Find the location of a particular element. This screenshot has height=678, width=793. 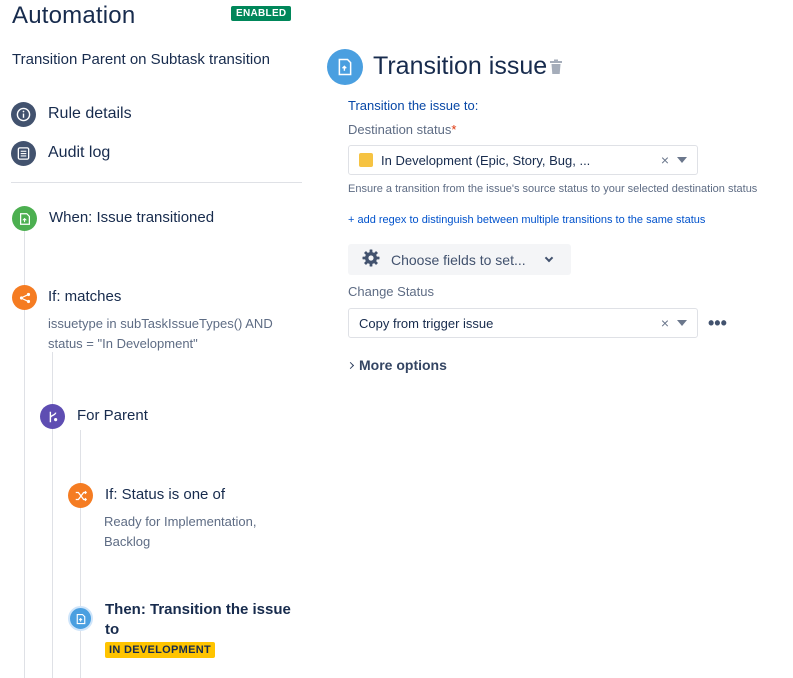

trigger-title: When: Issue transitioned is located at coordinates (132, 217).